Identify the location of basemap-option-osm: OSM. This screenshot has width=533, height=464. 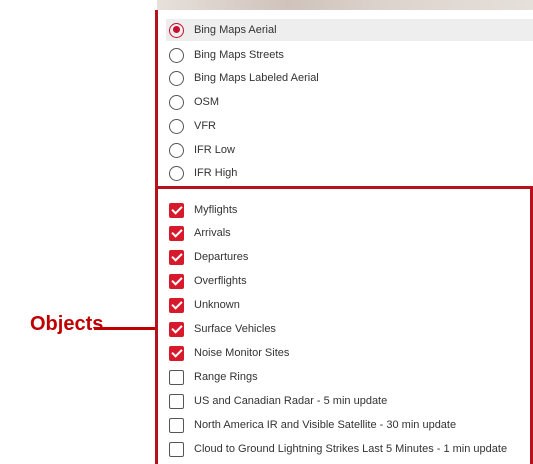
(349, 102).